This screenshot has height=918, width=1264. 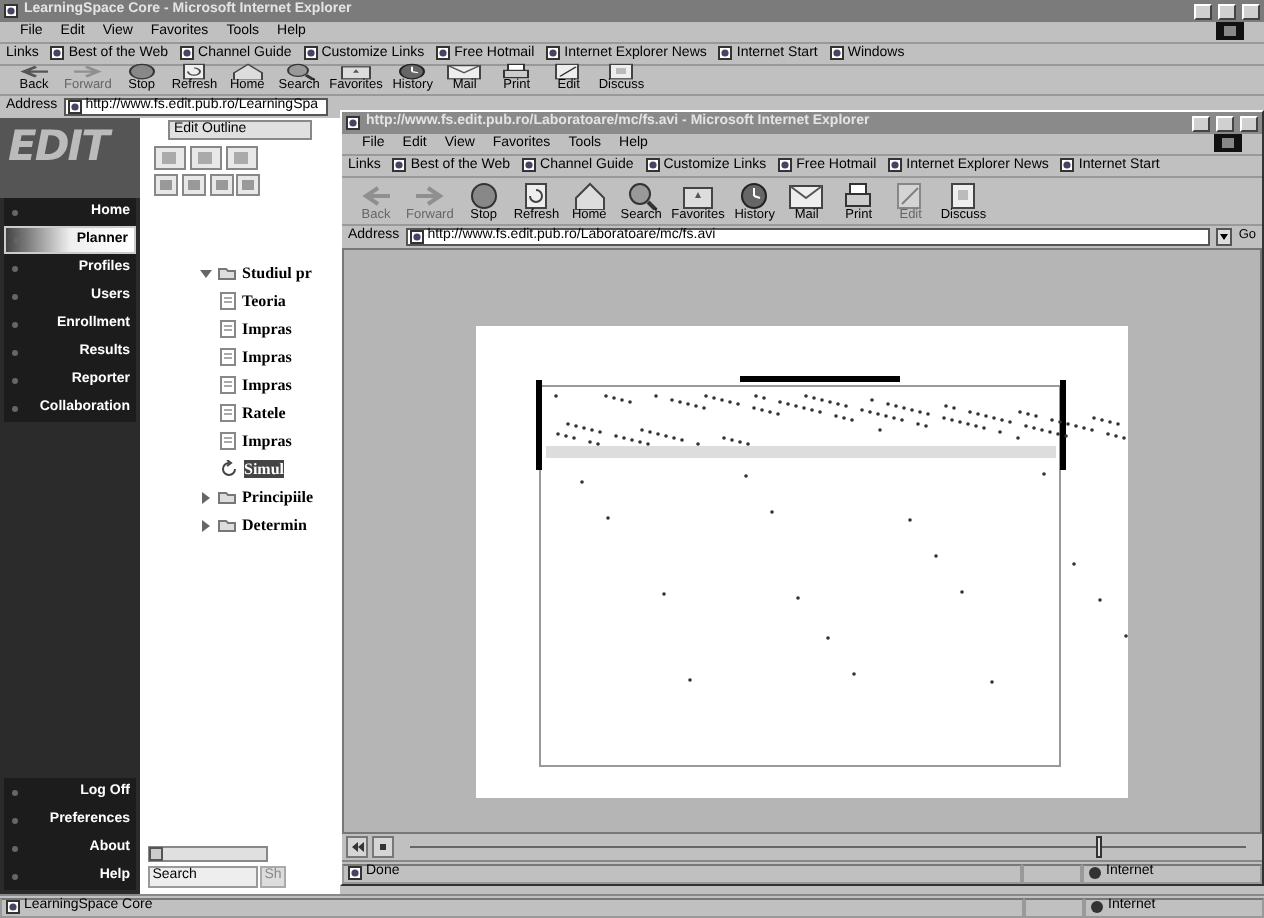 What do you see at coordinates (229, 469) in the screenshot?
I see `circular-arrows-icon` at bounding box center [229, 469].